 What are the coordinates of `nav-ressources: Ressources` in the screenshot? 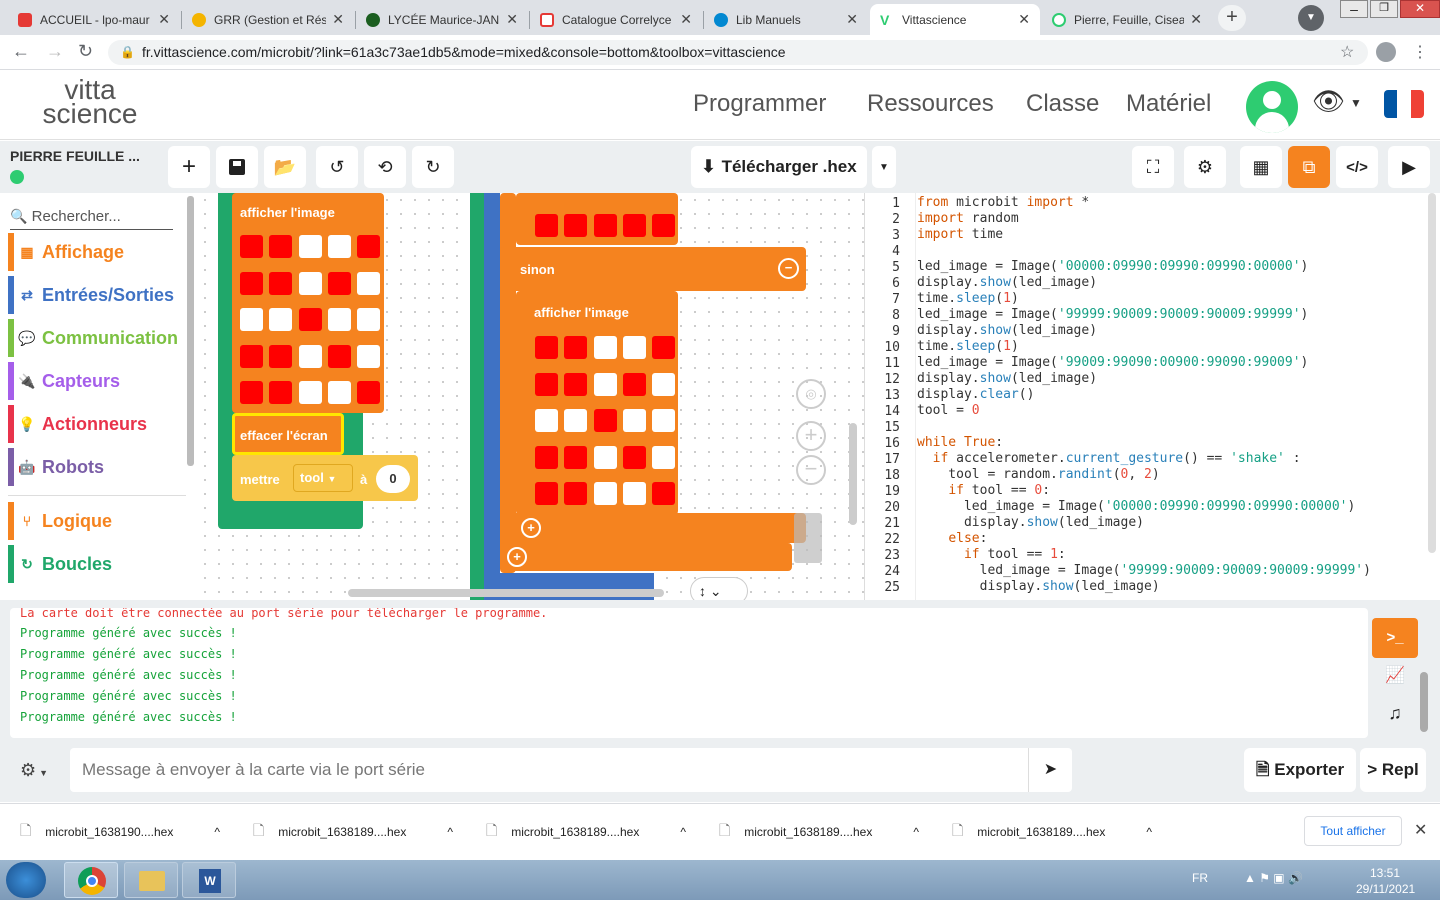 It's located at (930, 104).